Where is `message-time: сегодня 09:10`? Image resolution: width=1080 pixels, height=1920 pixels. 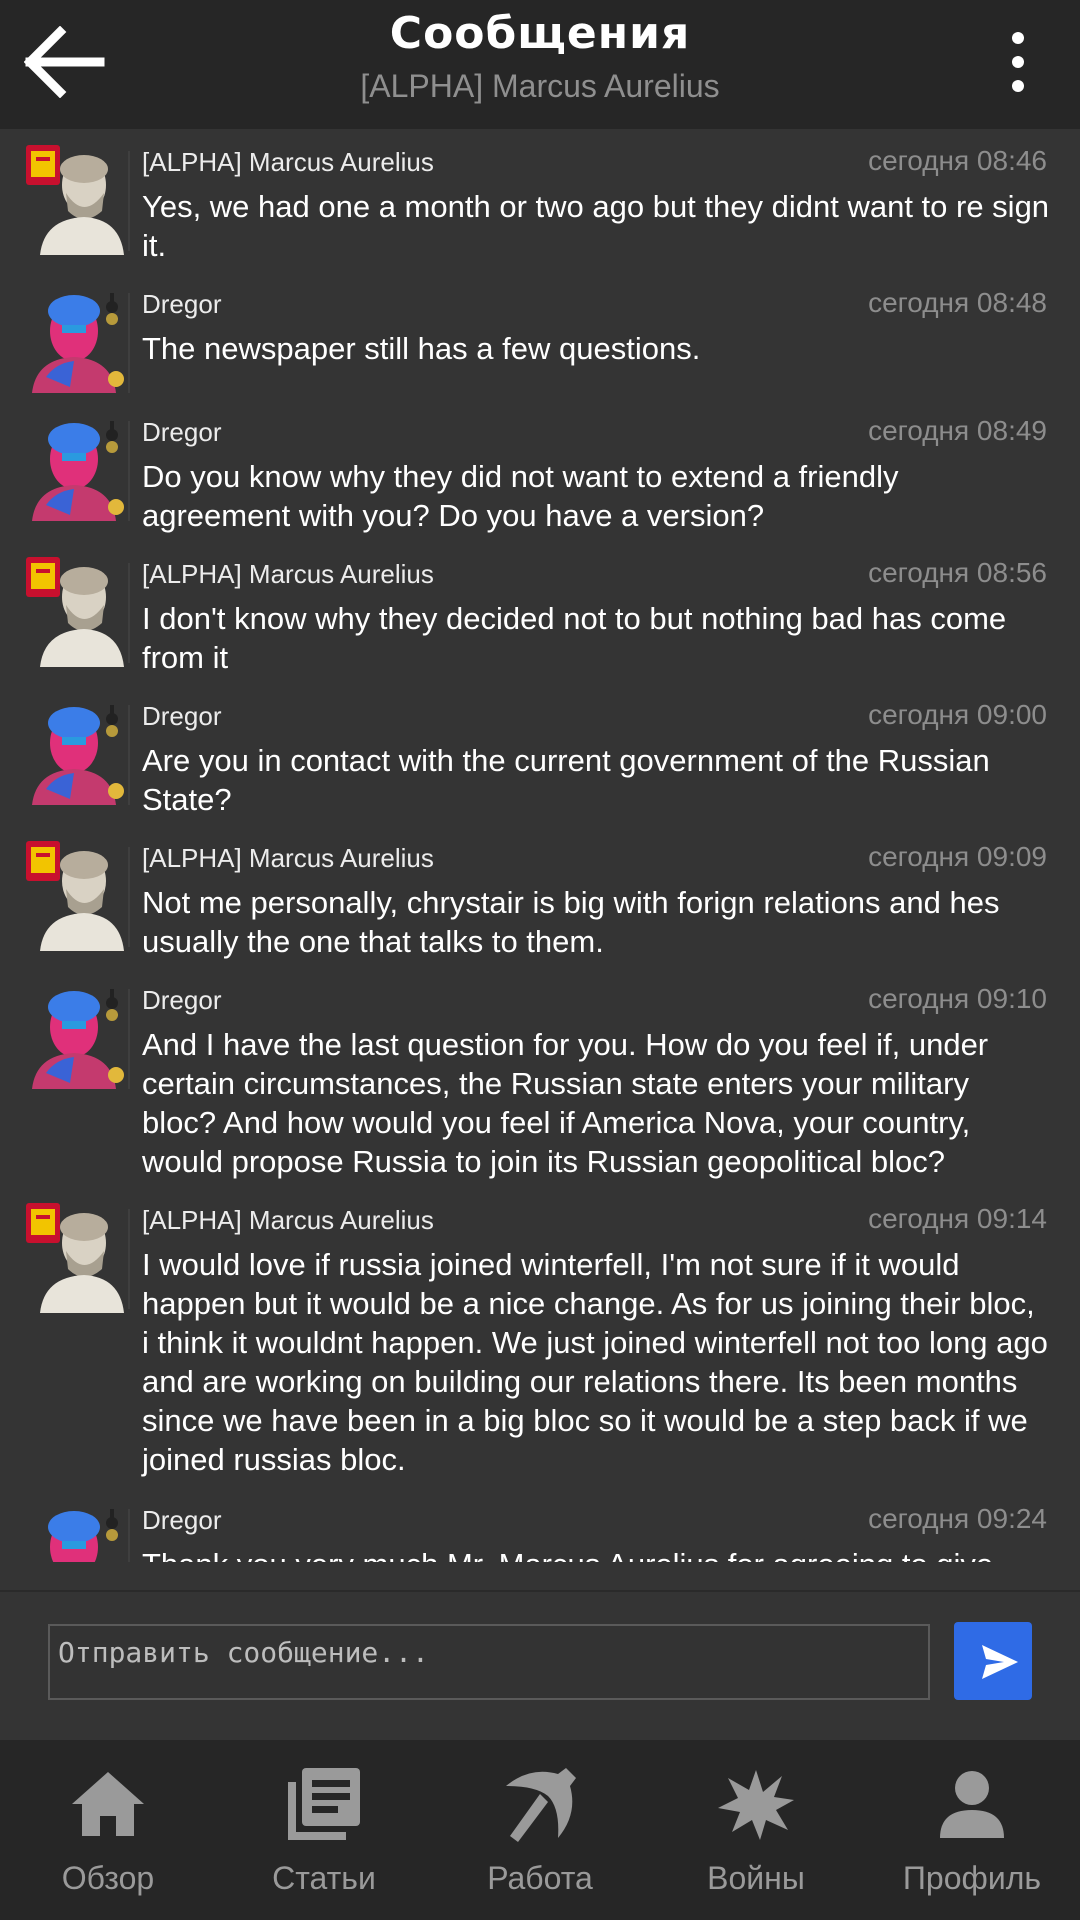 message-time: сегодня 09:10 is located at coordinates (957, 998).